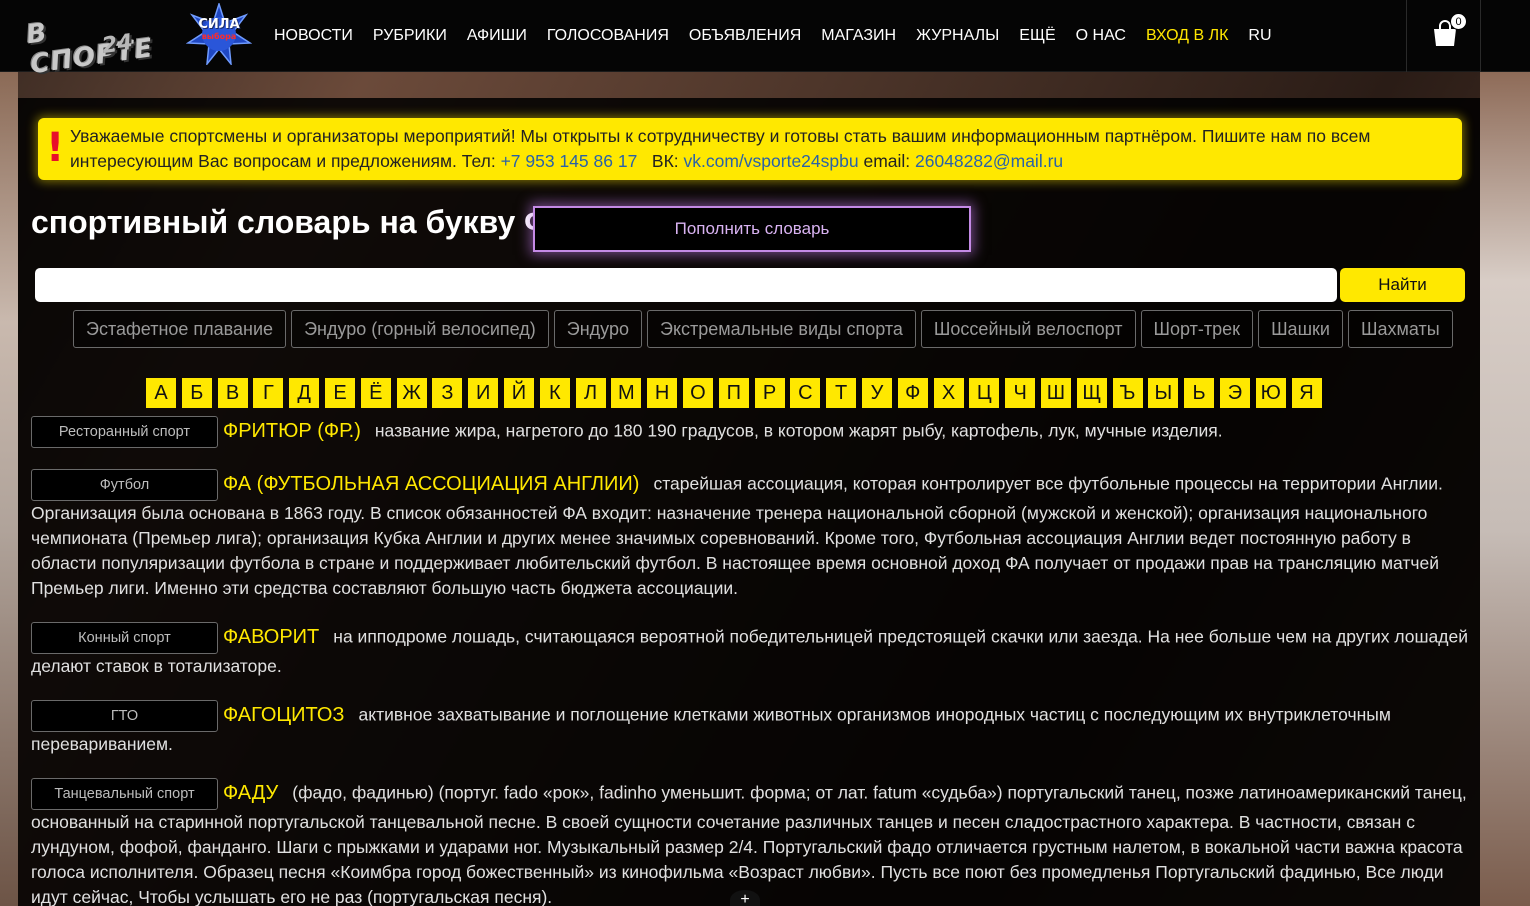  I want to click on site-logo: В СПОРТЕ 24, so click(101, 43).